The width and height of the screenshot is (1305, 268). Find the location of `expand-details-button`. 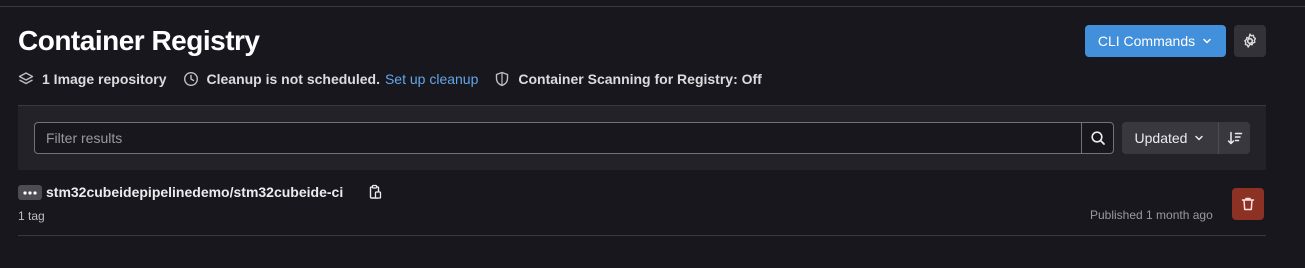

expand-details-button is located at coordinates (30, 192).